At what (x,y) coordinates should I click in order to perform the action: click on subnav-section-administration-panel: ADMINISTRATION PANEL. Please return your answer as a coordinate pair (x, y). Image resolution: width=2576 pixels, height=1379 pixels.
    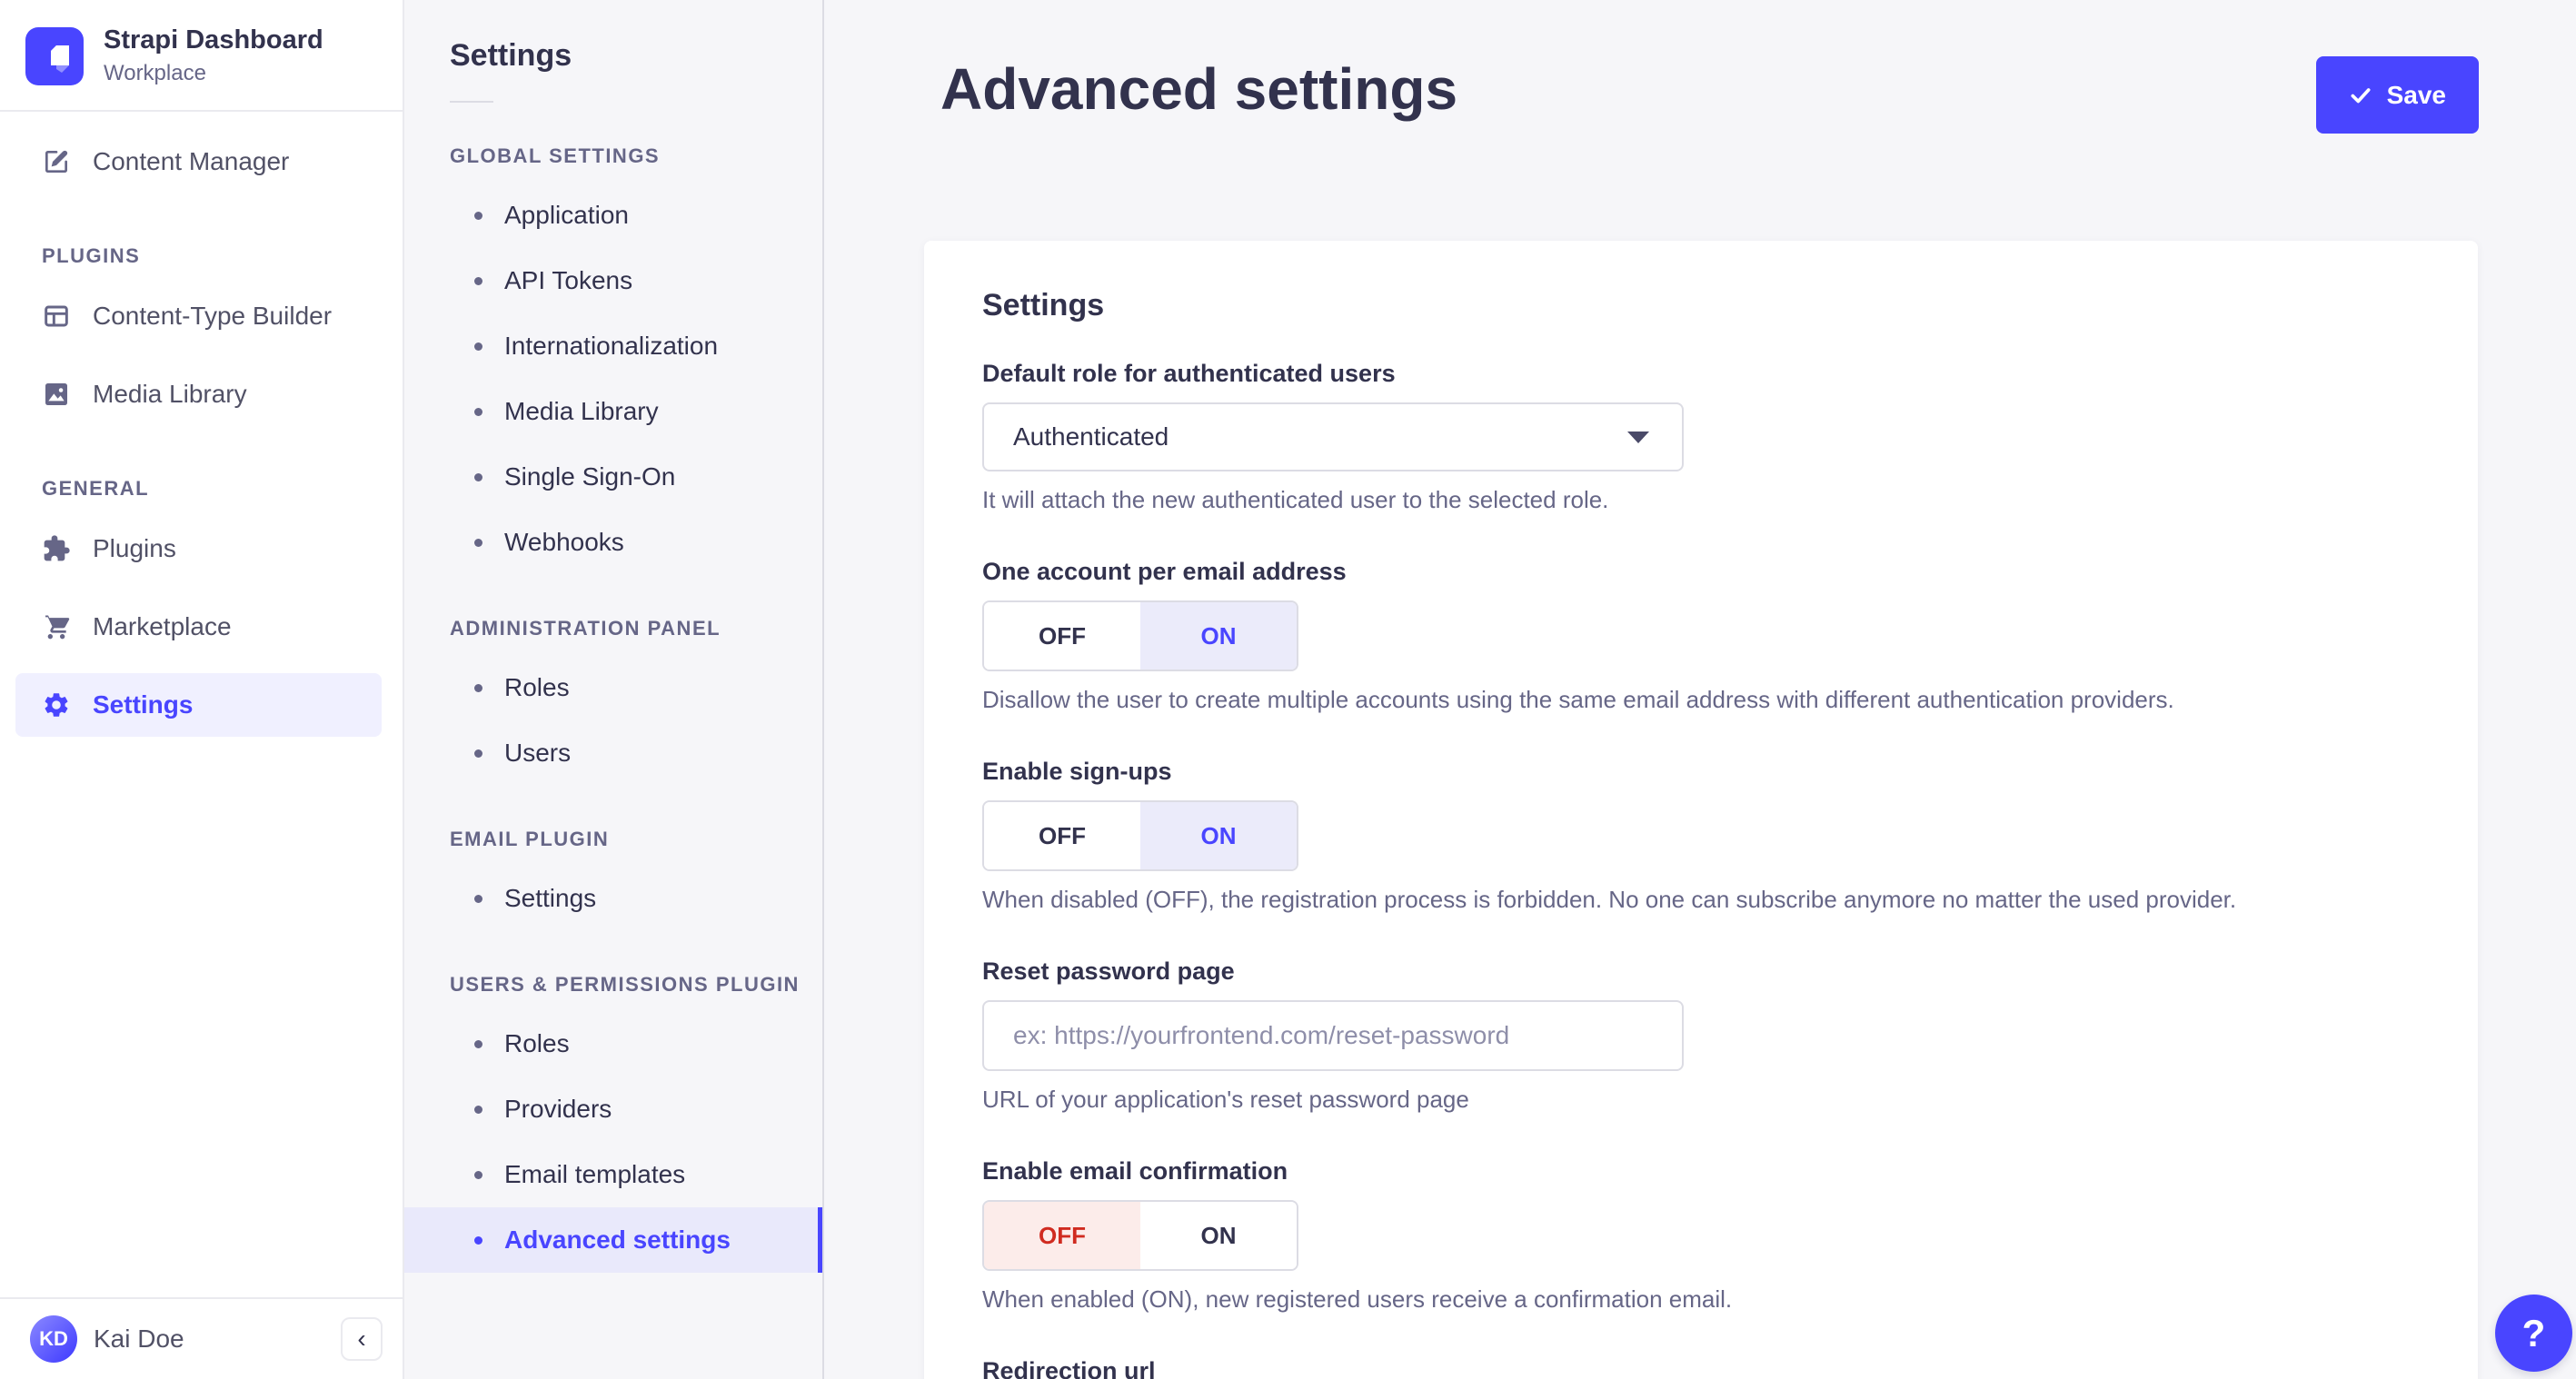
    Looking at the image, I should click on (585, 628).